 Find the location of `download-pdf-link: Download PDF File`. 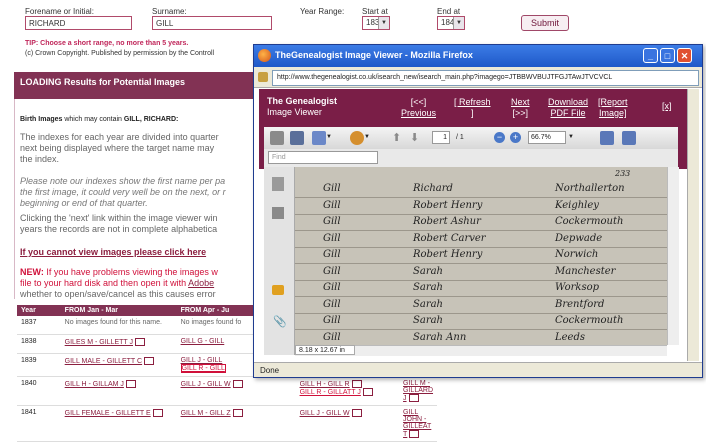

download-pdf-link: Download PDF File is located at coordinates (568, 108).